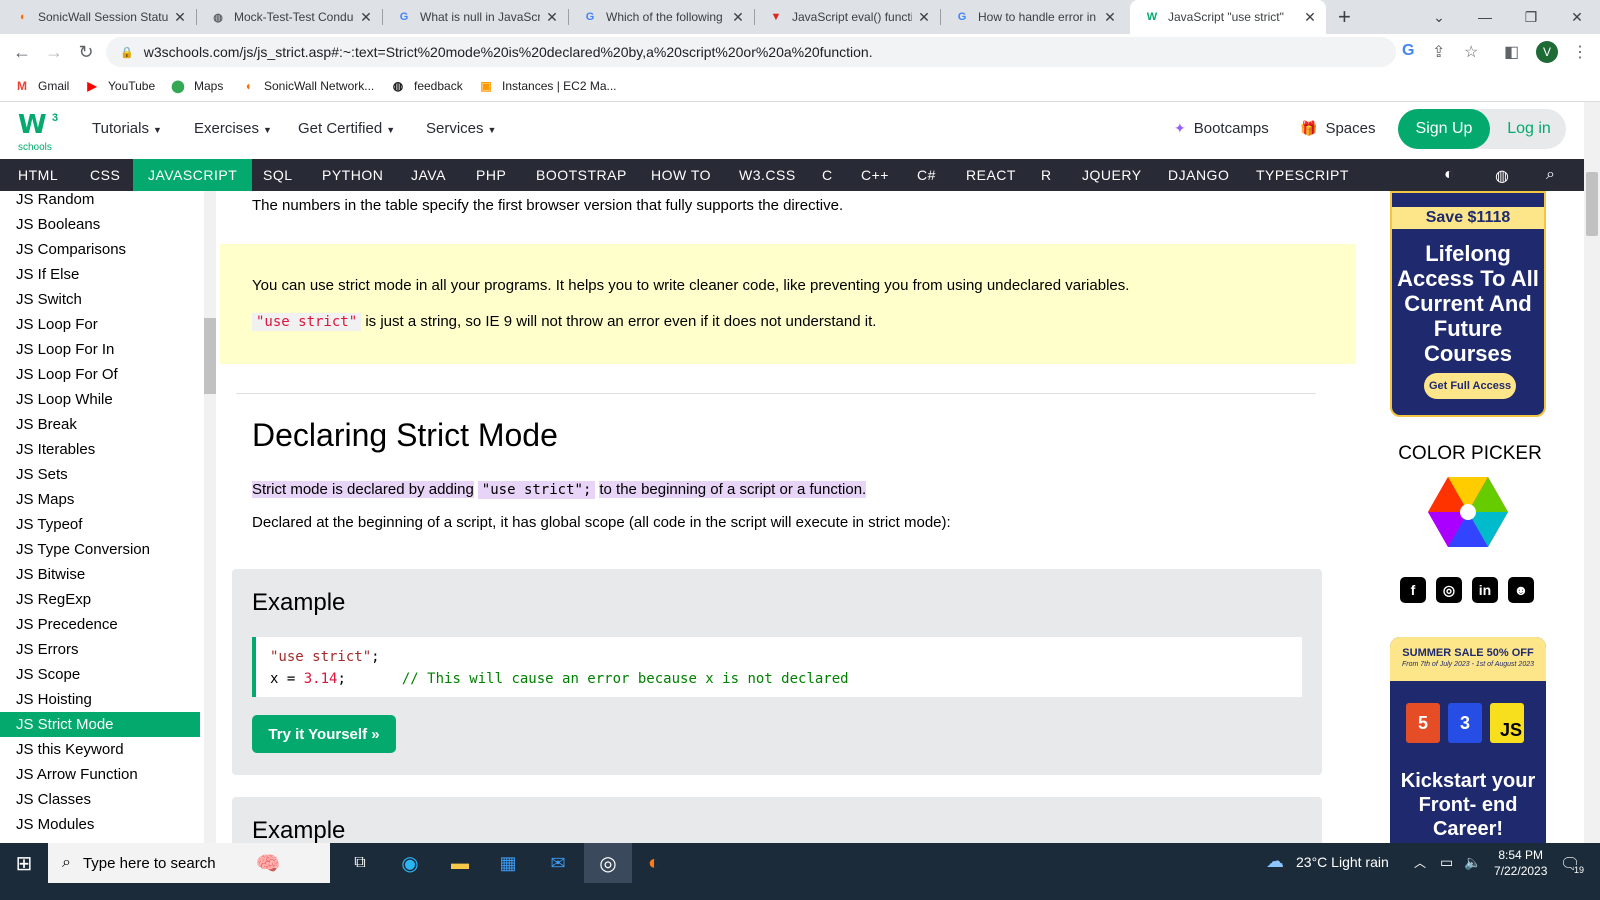 The image size is (1600, 900). I want to click on sidebar-item: JS Precedence, so click(100, 624).